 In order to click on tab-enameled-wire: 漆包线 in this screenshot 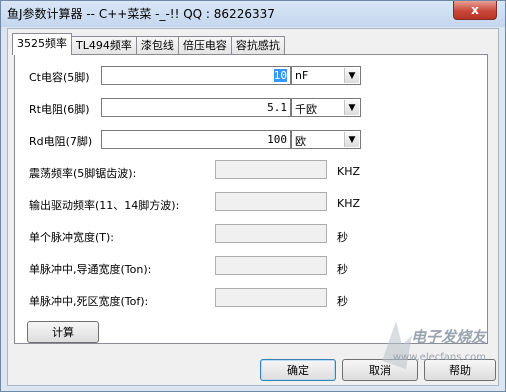, I will do `click(157, 45)`.